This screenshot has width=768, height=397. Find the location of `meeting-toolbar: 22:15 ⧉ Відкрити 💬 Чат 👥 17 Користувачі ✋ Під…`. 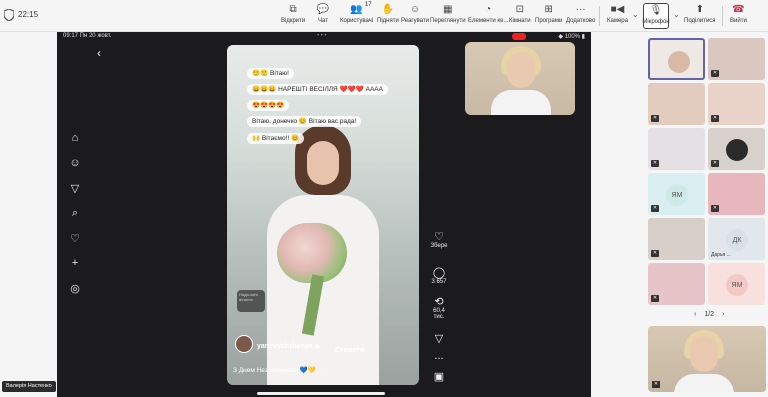

meeting-toolbar: 22:15 ⧉ Відкрити 💬 Чат 👥 17 Користувачі ✋ Під… is located at coordinates (384, 16).